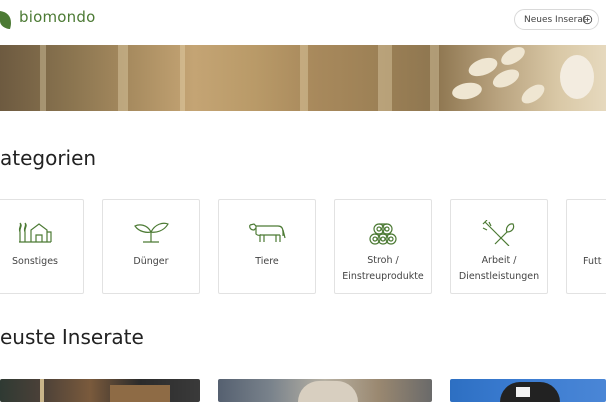  Describe the element at coordinates (34, 261) in the screenshot. I see `category-label: Sonstiges` at that location.